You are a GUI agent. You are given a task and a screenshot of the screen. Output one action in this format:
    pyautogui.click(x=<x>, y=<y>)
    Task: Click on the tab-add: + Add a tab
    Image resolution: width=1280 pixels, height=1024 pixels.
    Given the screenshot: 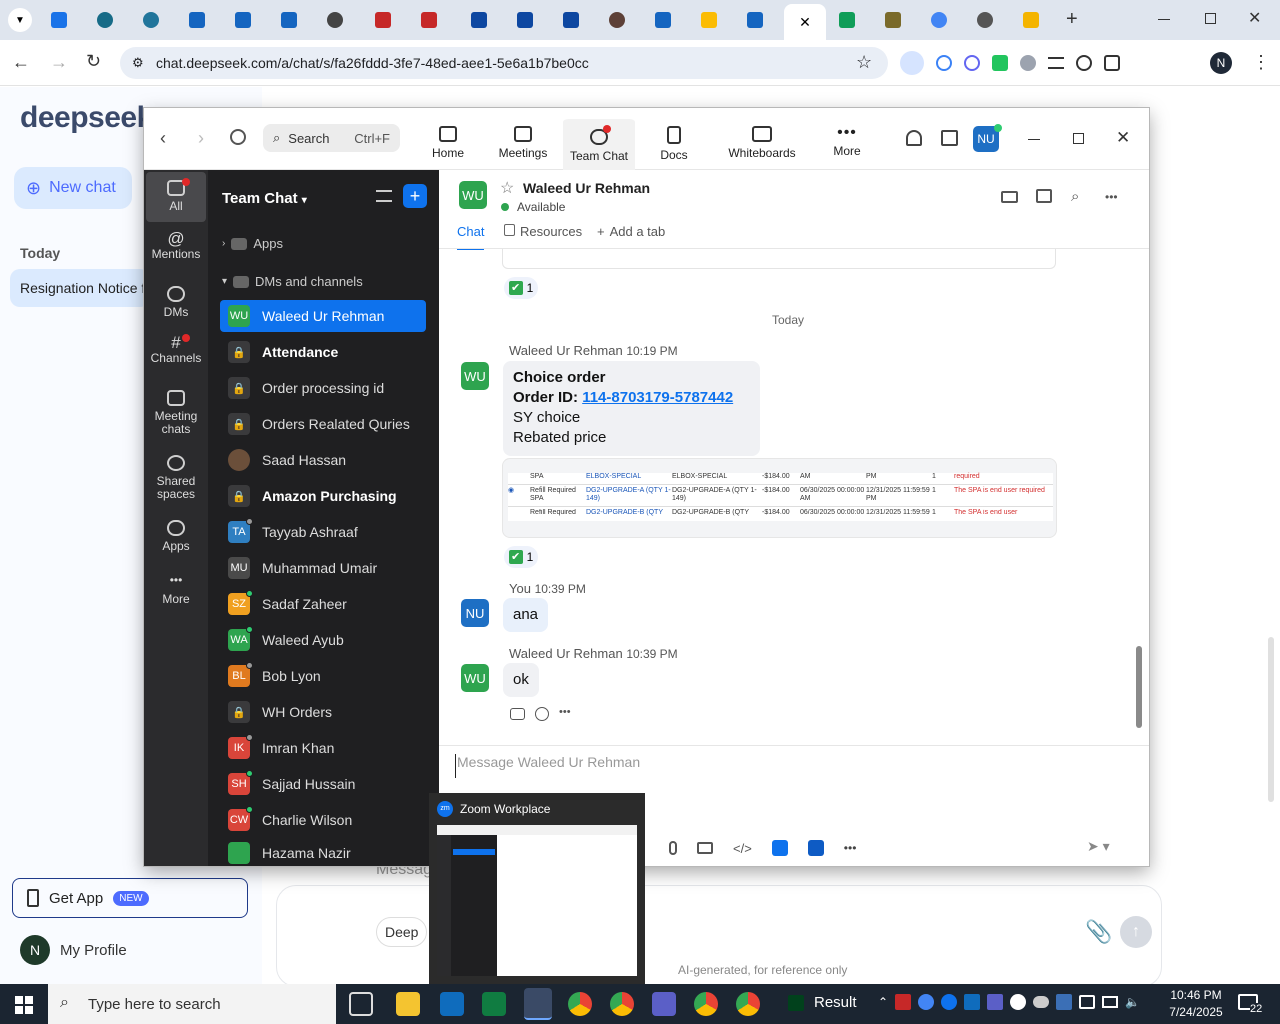 What is the action you would take?
    pyautogui.click(x=631, y=231)
    